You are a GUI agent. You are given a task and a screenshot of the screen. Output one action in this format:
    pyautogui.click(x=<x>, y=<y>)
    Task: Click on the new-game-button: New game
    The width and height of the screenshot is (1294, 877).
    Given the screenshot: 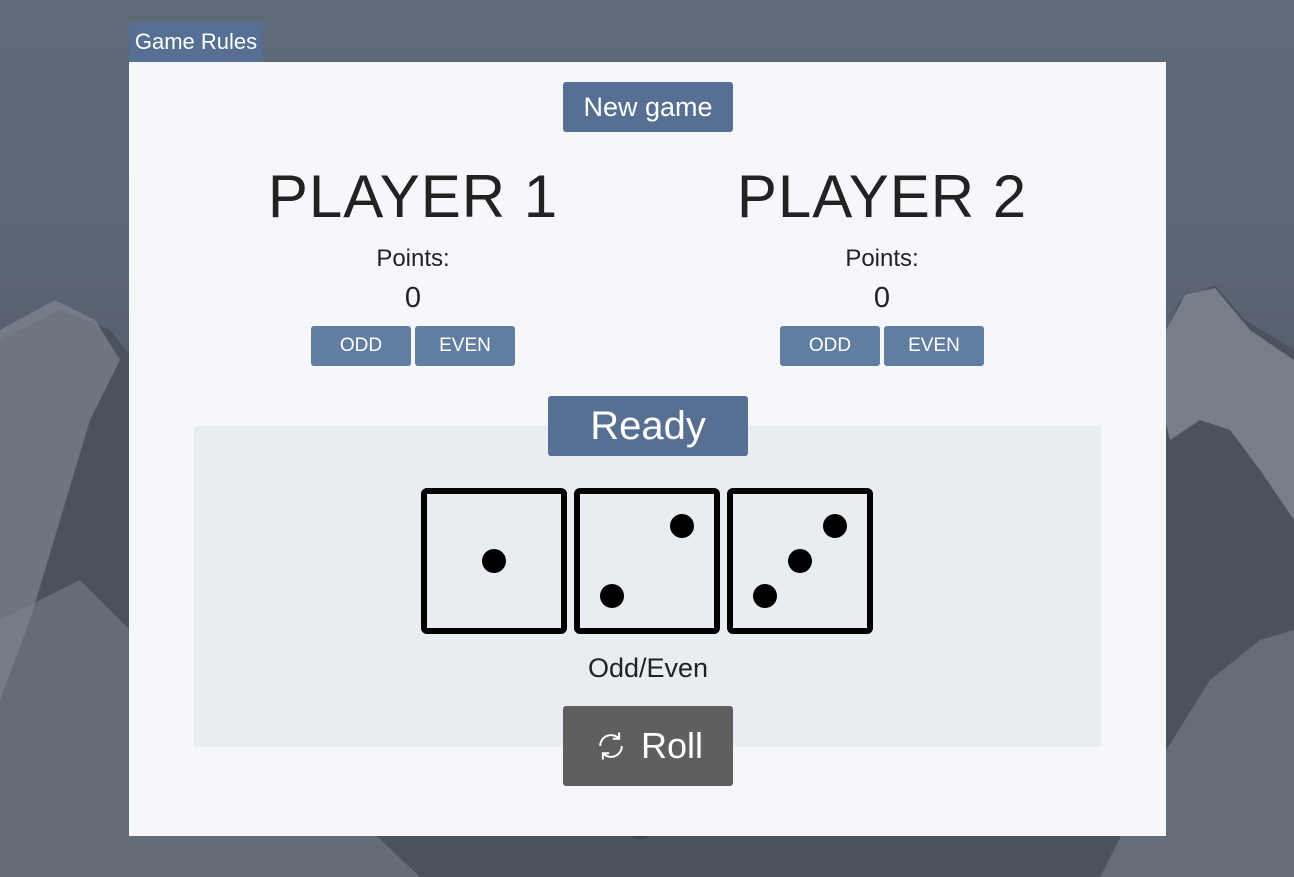 What is the action you would take?
    pyautogui.click(x=648, y=107)
    